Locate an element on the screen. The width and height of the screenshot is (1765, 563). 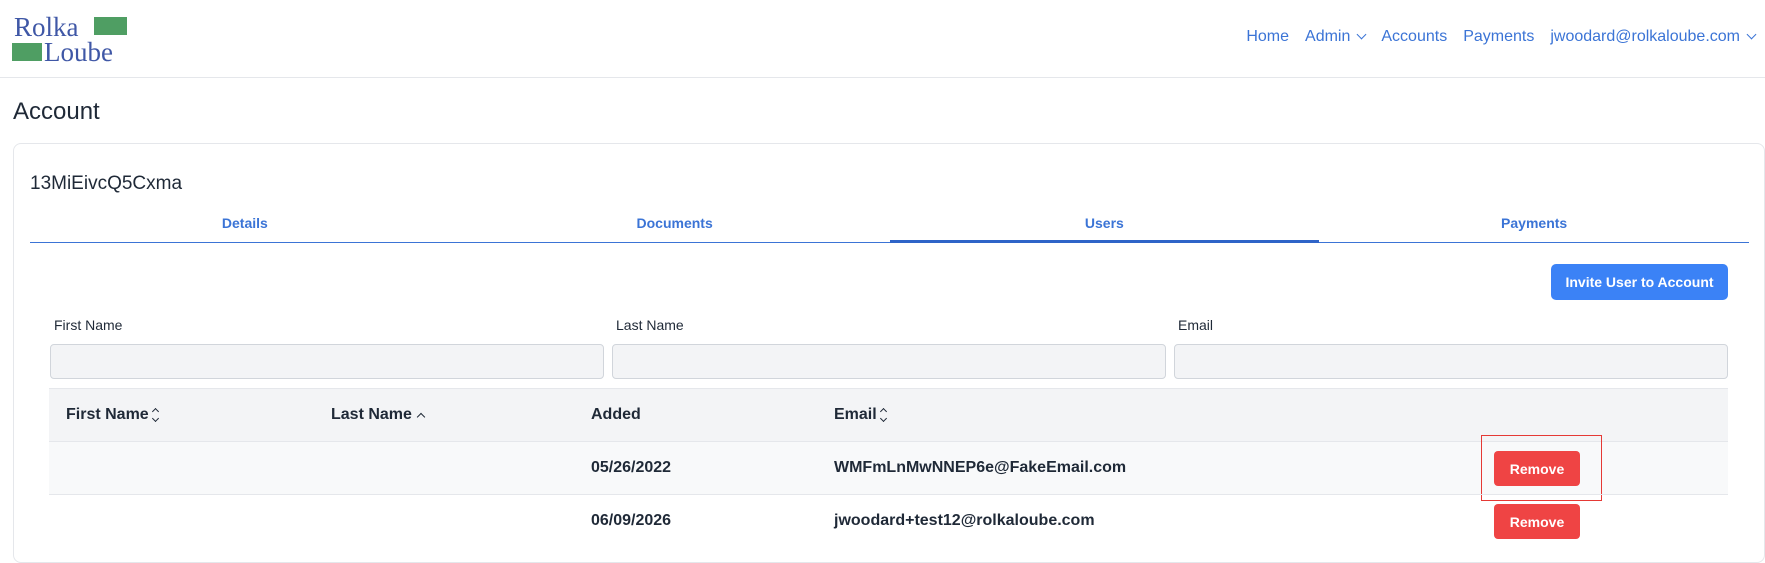
nav-accounts: Accounts is located at coordinates (1414, 37).